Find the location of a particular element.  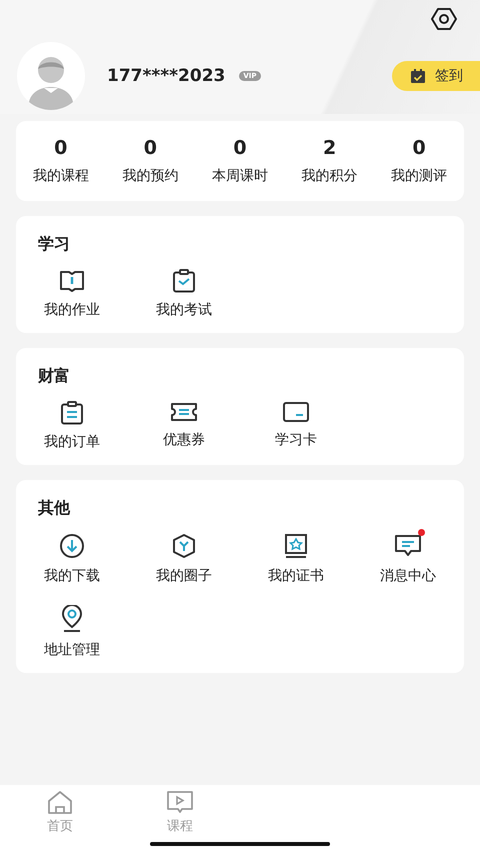

stat-label: 我的测评 is located at coordinates (419, 176).